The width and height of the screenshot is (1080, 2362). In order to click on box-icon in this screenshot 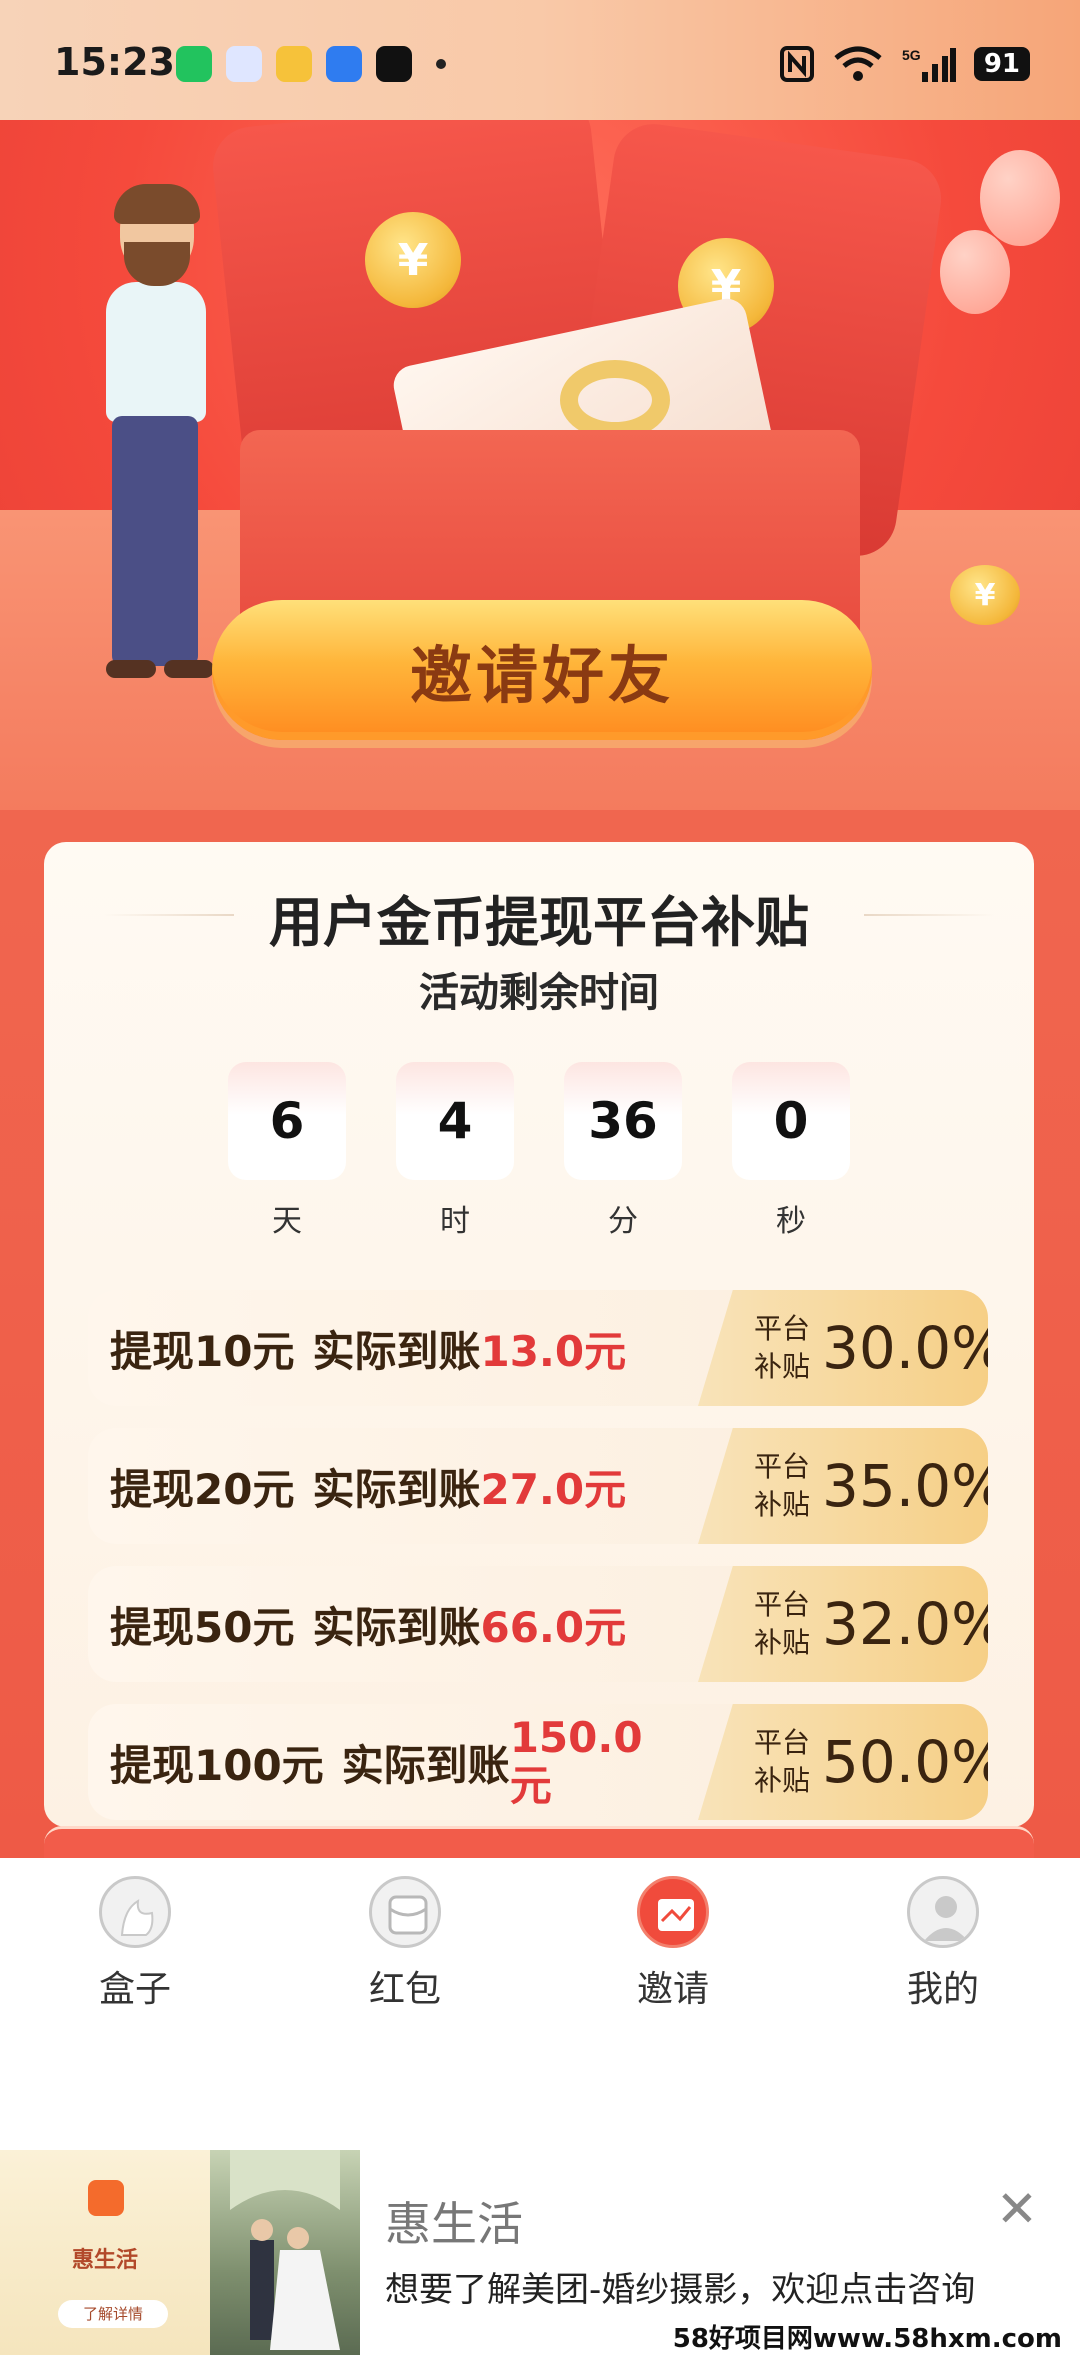, I will do `click(135, 1912)`.